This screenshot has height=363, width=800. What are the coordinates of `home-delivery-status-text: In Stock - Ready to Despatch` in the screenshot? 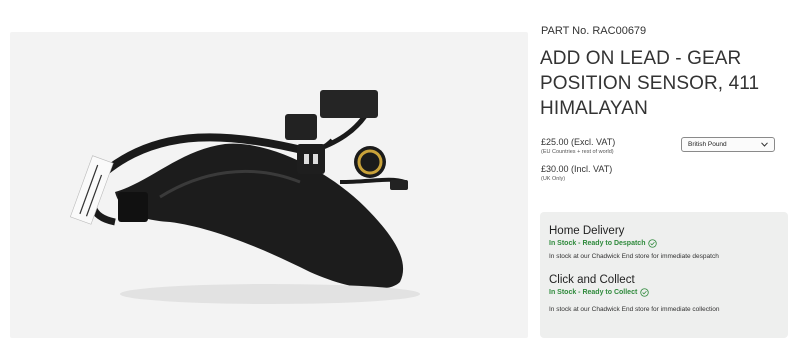 It's located at (597, 243).